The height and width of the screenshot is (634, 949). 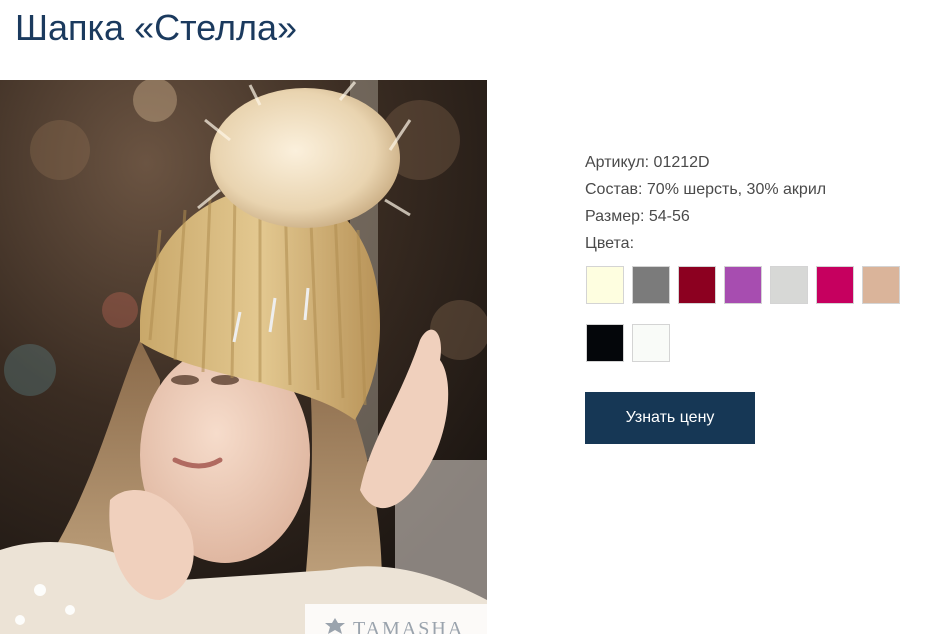 What do you see at coordinates (697, 285) in the screenshot?
I see `color-swatch-burgundy` at bounding box center [697, 285].